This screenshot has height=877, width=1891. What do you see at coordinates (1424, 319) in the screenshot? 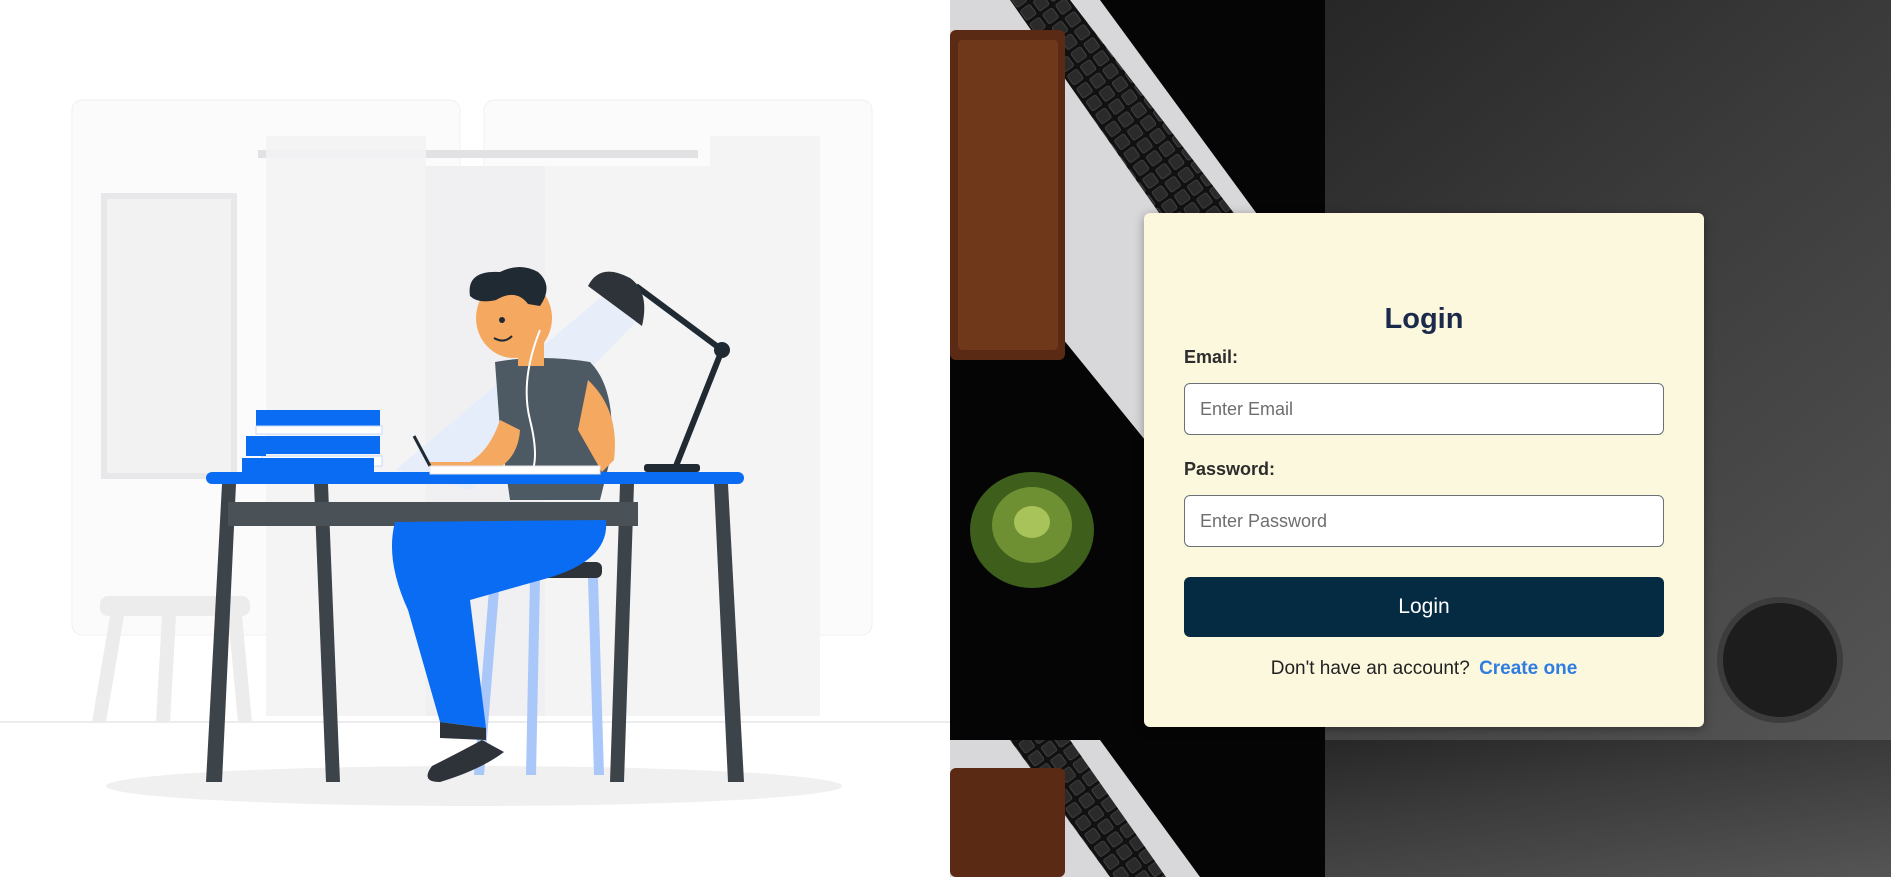
I see `login-title: Login` at bounding box center [1424, 319].